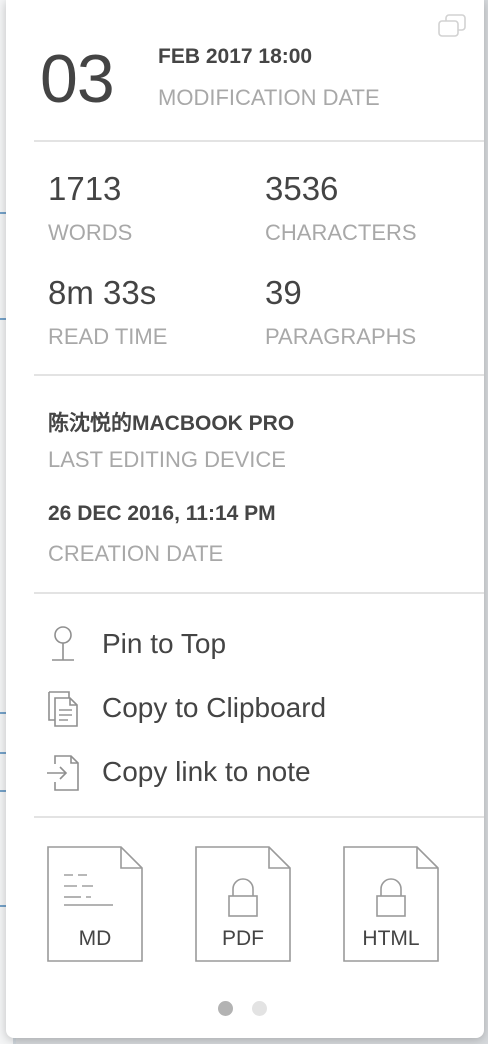 The width and height of the screenshot is (488, 1044). Describe the element at coordinates (63, 644) in the screenshot. I see `pin-icon` at that location.